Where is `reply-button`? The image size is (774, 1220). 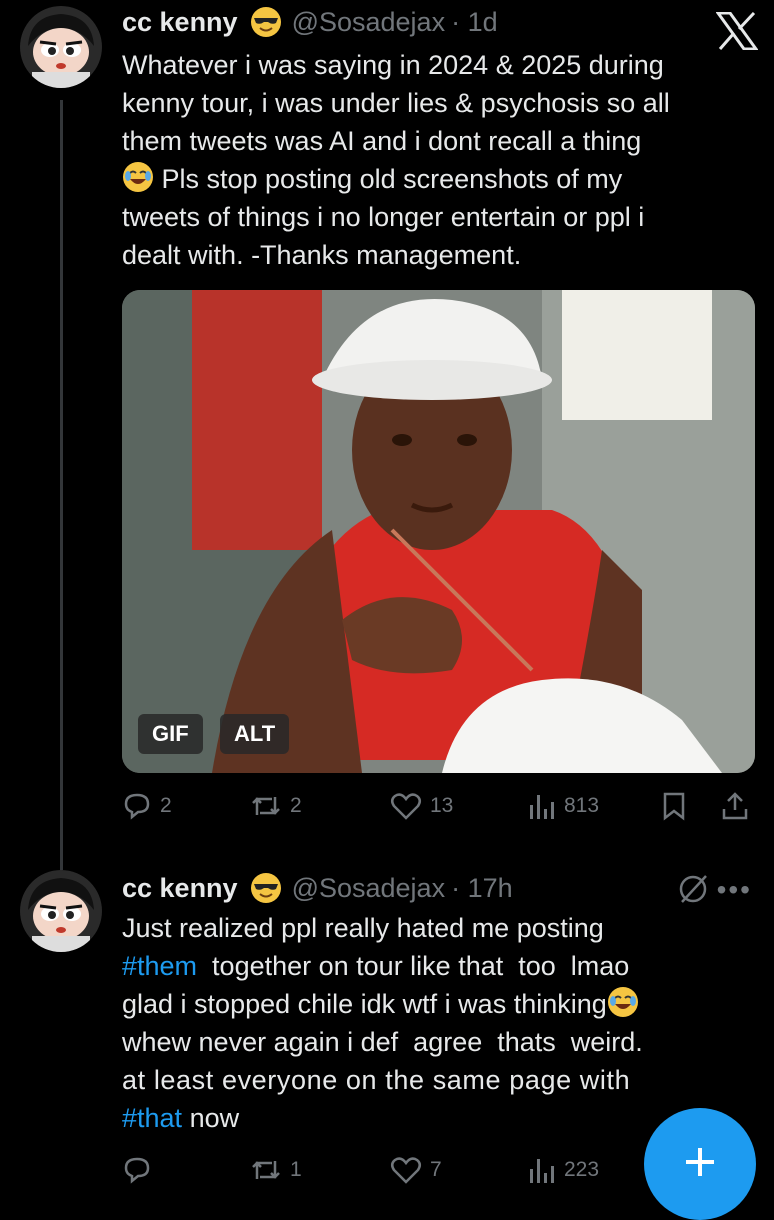 reply-button is located at coordinates (141, 1170).